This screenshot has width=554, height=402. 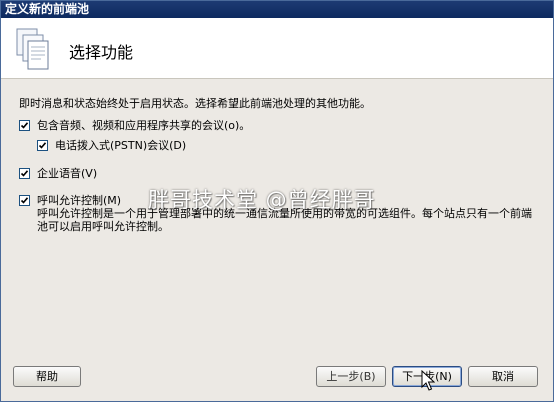 I want to click on checkbox-enterprise-voice, so click(x=24, y=173).